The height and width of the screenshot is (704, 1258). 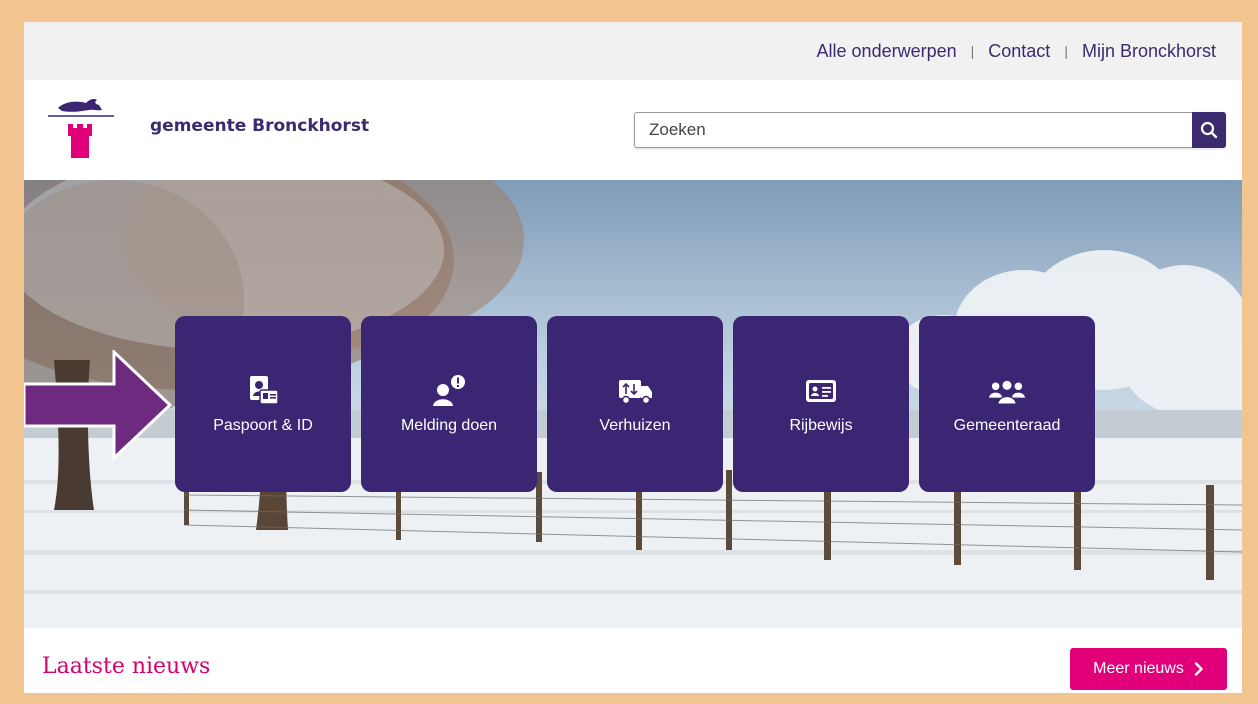 I want to click on tile-label: Gemeenteraad, so click(x=1007, y=425).